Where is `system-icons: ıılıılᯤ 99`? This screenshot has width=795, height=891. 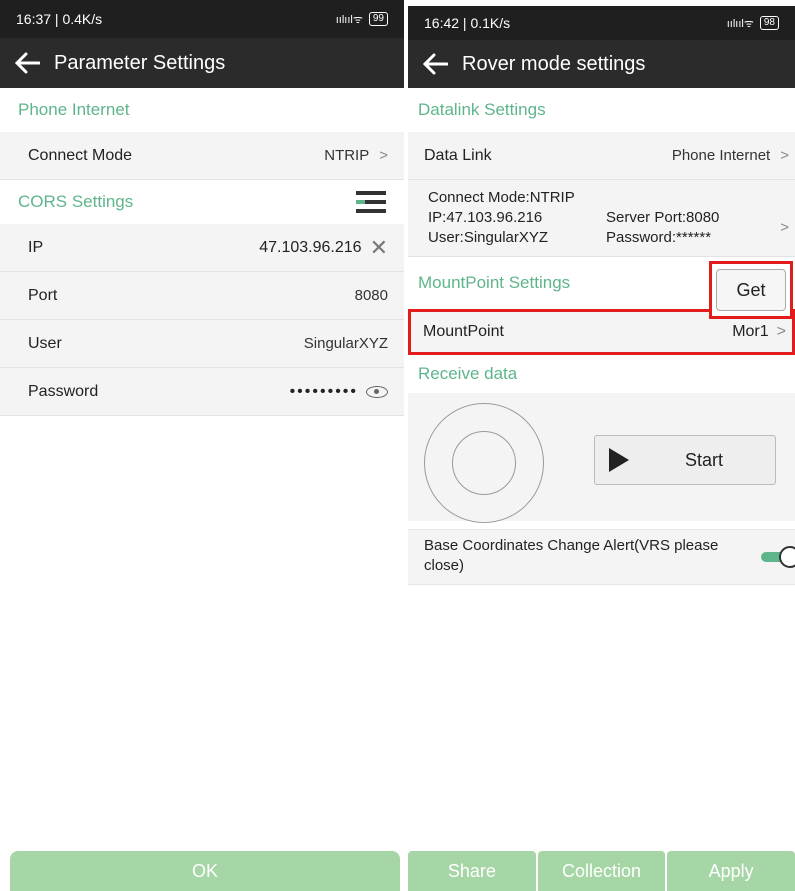 system-icons: ıılıılᯤ 99 is located at coordinates (362, 19).